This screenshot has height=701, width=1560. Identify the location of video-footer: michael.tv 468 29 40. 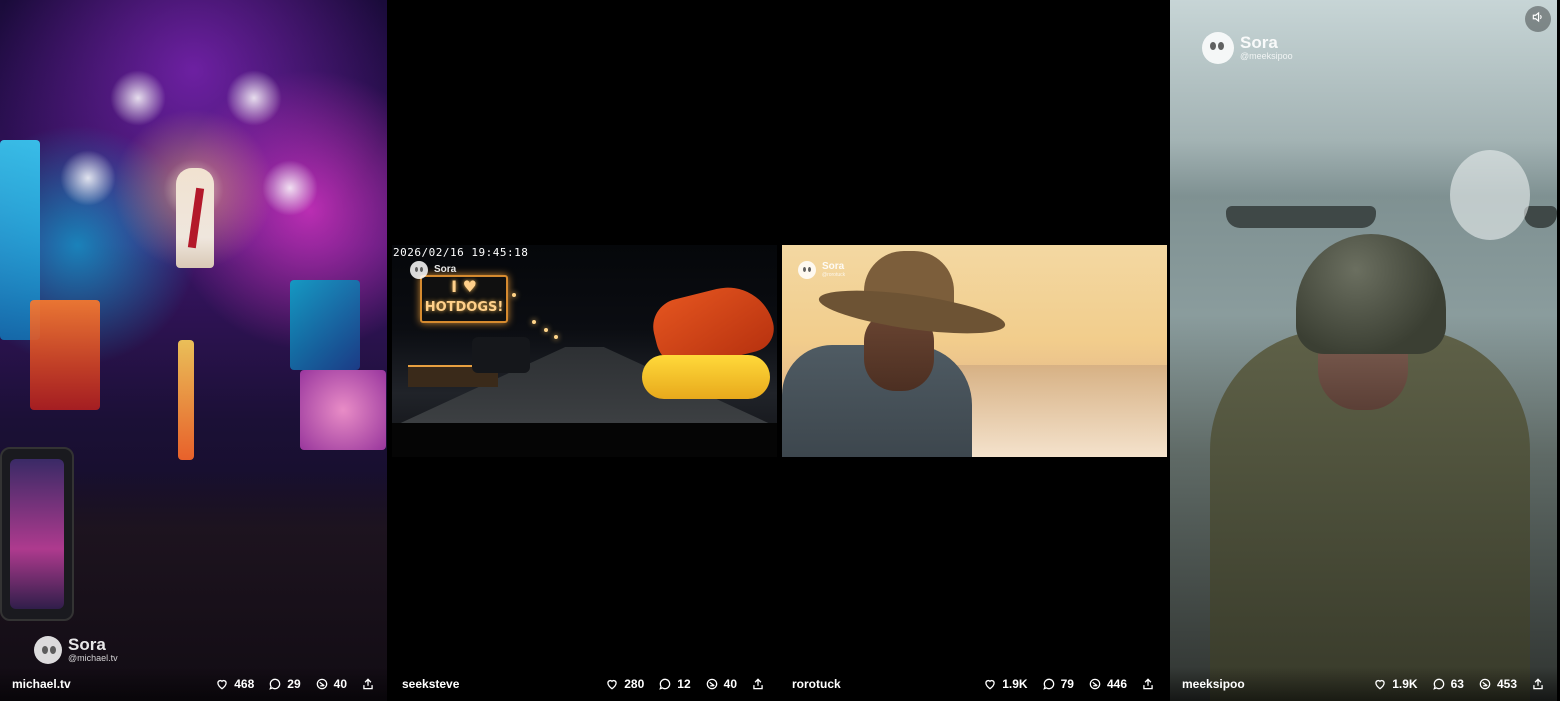
(193, 684).